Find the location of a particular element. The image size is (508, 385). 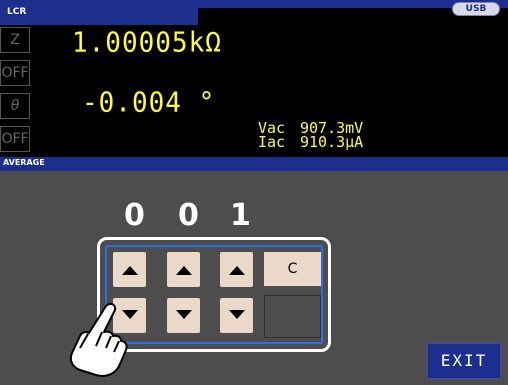

digit-ones: 1 is located at coordinates (240, 215).